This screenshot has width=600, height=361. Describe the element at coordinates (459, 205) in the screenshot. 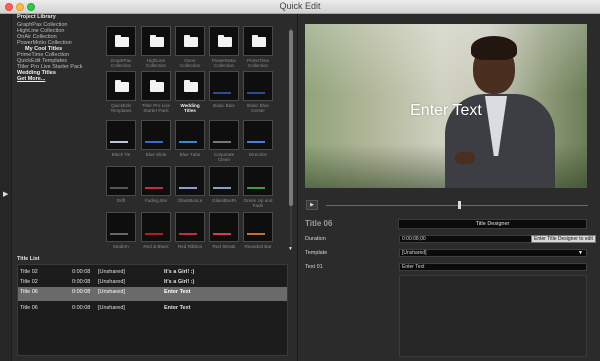

I see `playhead` at that location.